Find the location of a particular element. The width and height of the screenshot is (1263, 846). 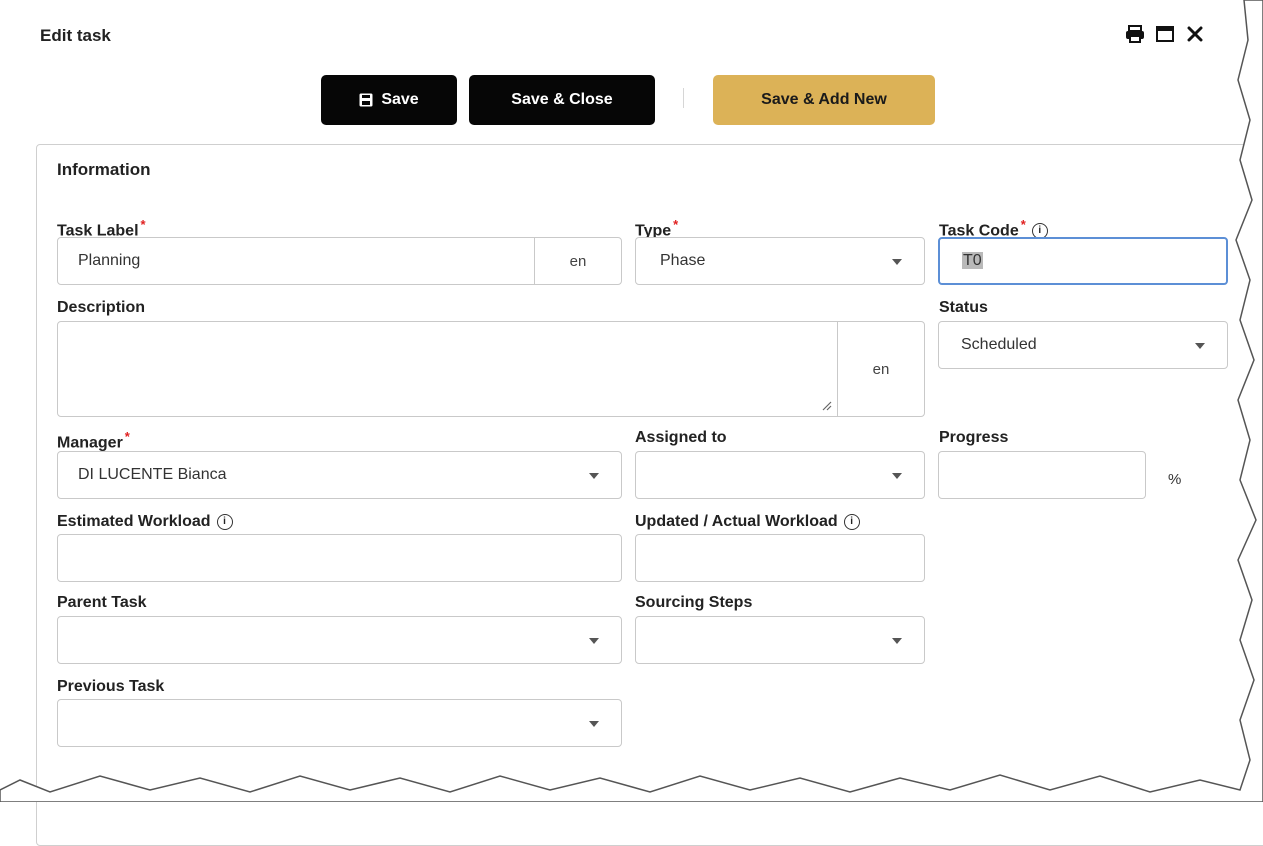

progress-label: Progress is located at coordinates (974, 437).